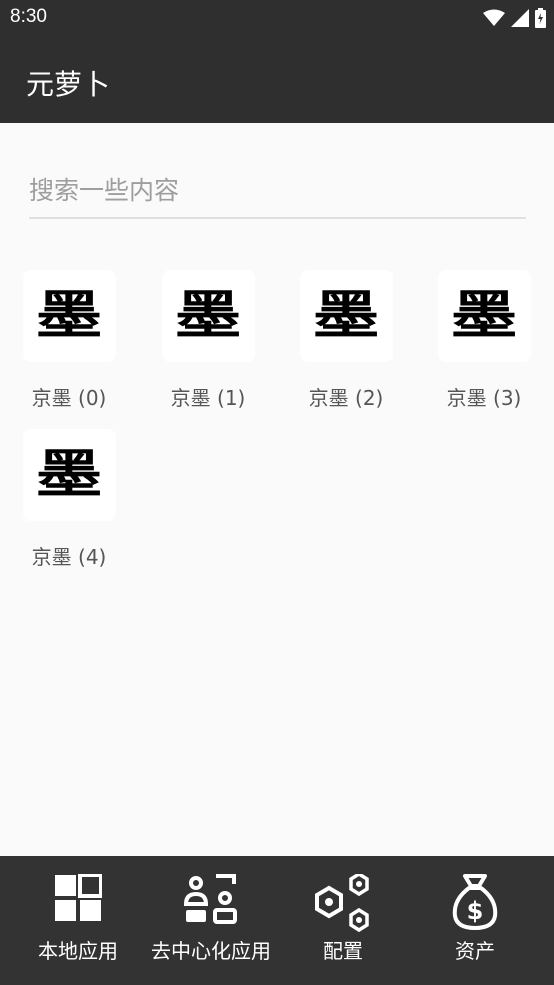 The height and width of the screenshot is (985, 554). I want to click on money-bag-icon: $, so click(475, 902).